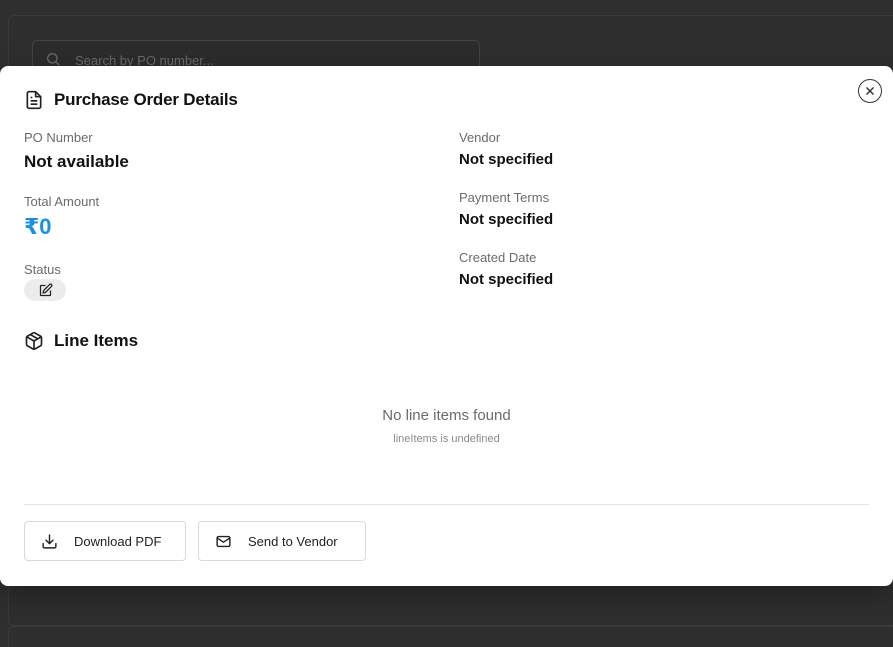  What do you see at coordinates (62, 201) in the screenshot?
I see `total-amount-label: Total Amount` at bounding box center [62, 201].